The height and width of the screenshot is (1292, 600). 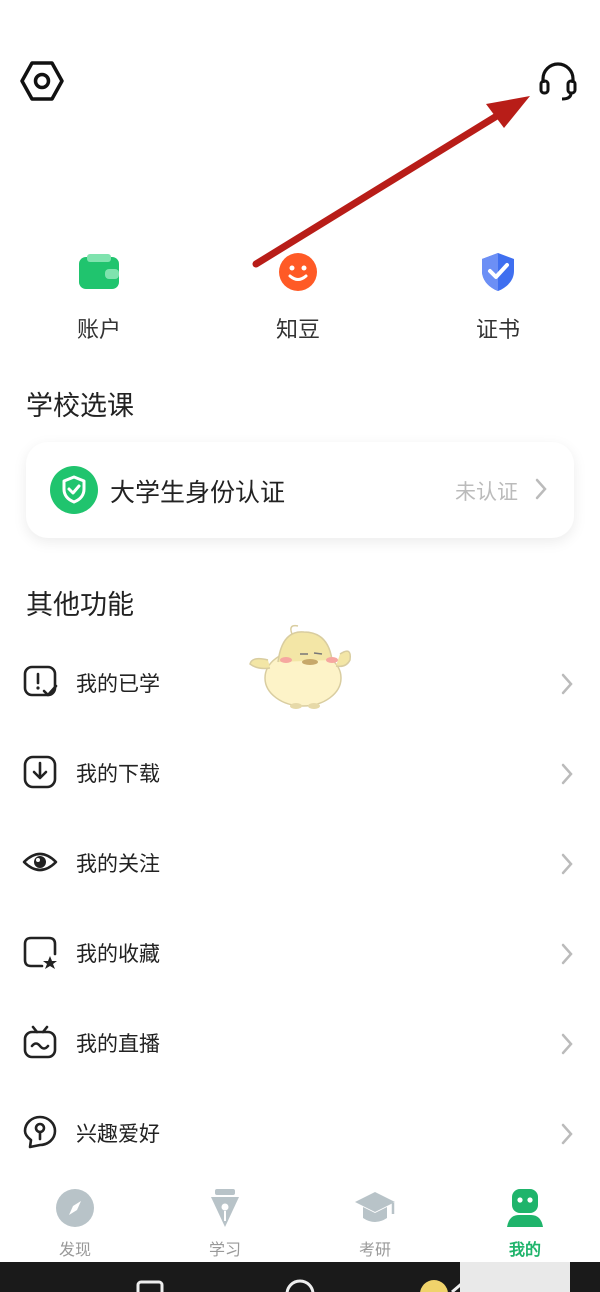 I want to click on wallet-icon, so click(x=99, y=272).